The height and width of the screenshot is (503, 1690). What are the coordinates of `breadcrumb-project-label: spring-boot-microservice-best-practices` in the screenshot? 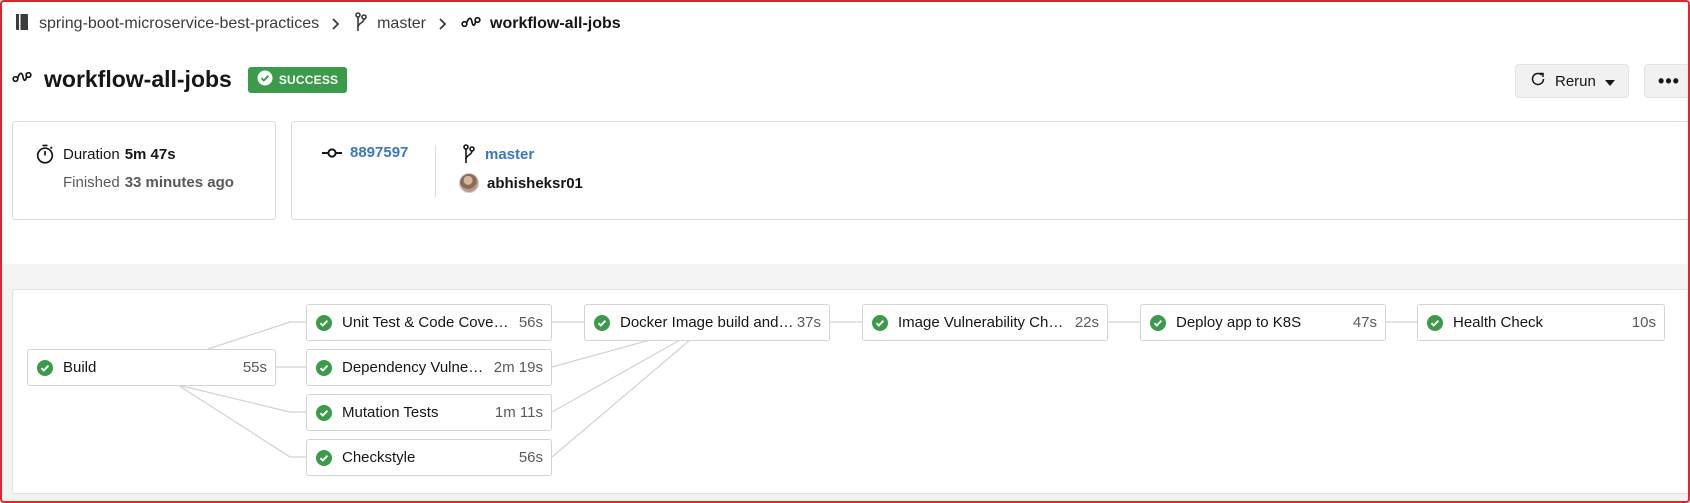 It's located at (179, 23).